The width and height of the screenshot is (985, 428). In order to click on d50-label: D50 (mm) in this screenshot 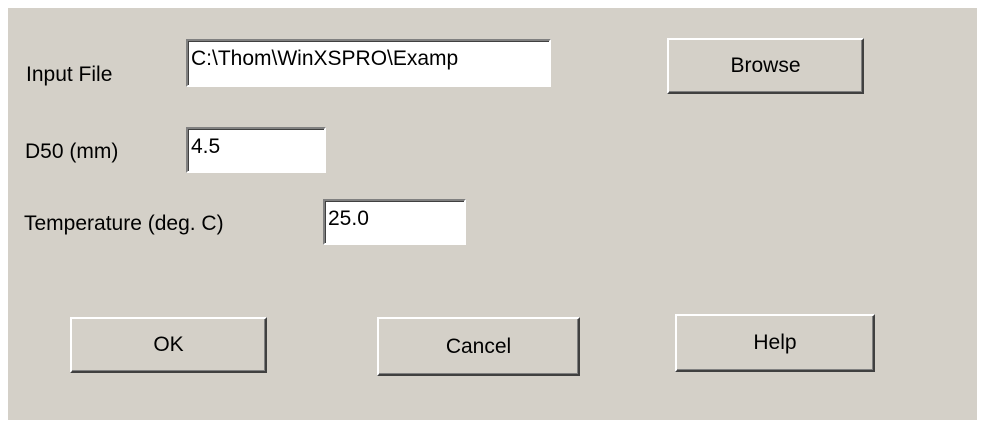, I will do `click(72, 151)`.